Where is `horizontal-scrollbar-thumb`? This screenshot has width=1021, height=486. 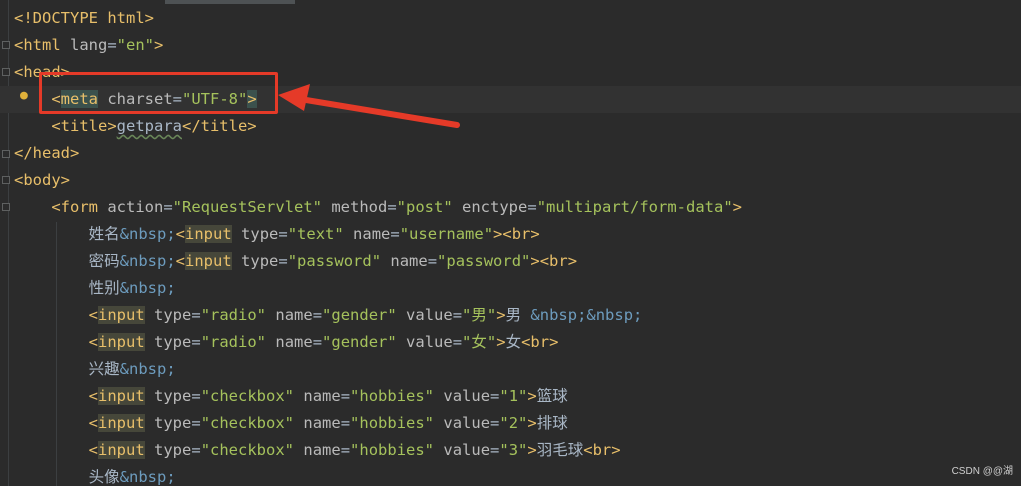
horizontal-scrollbar-thumb is located at coordinates (230, 2).